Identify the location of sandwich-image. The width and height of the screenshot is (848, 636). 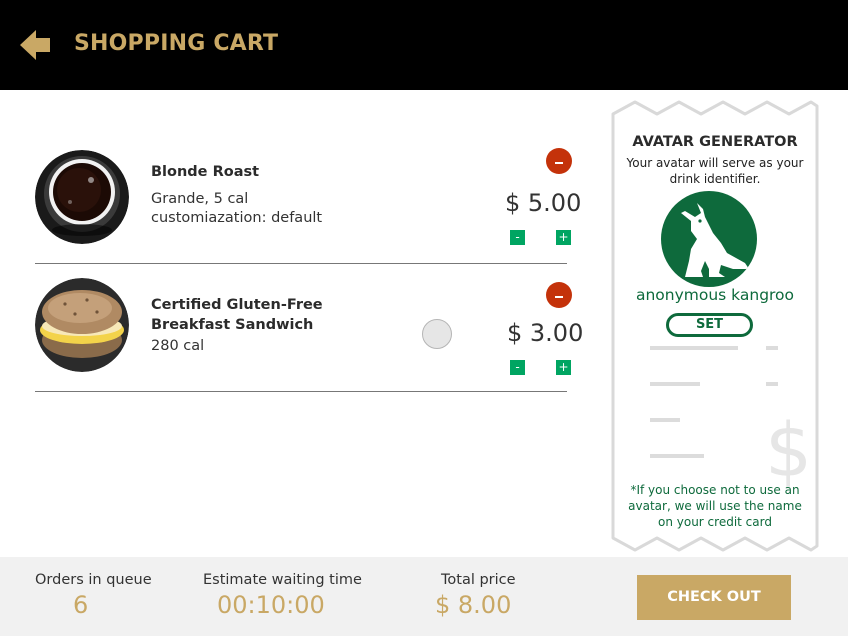
(82, 325).